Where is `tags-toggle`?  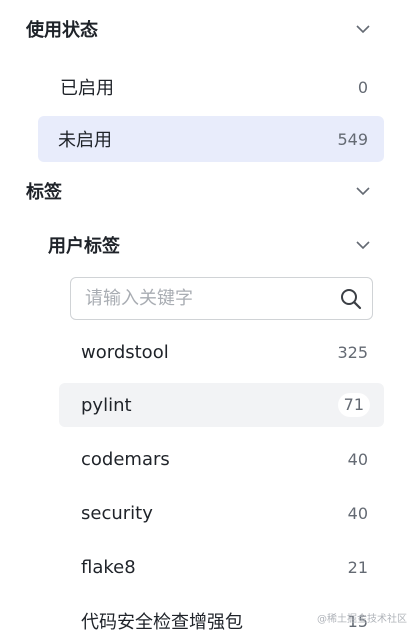
tags-toggle is located at coordinates (363, 191).